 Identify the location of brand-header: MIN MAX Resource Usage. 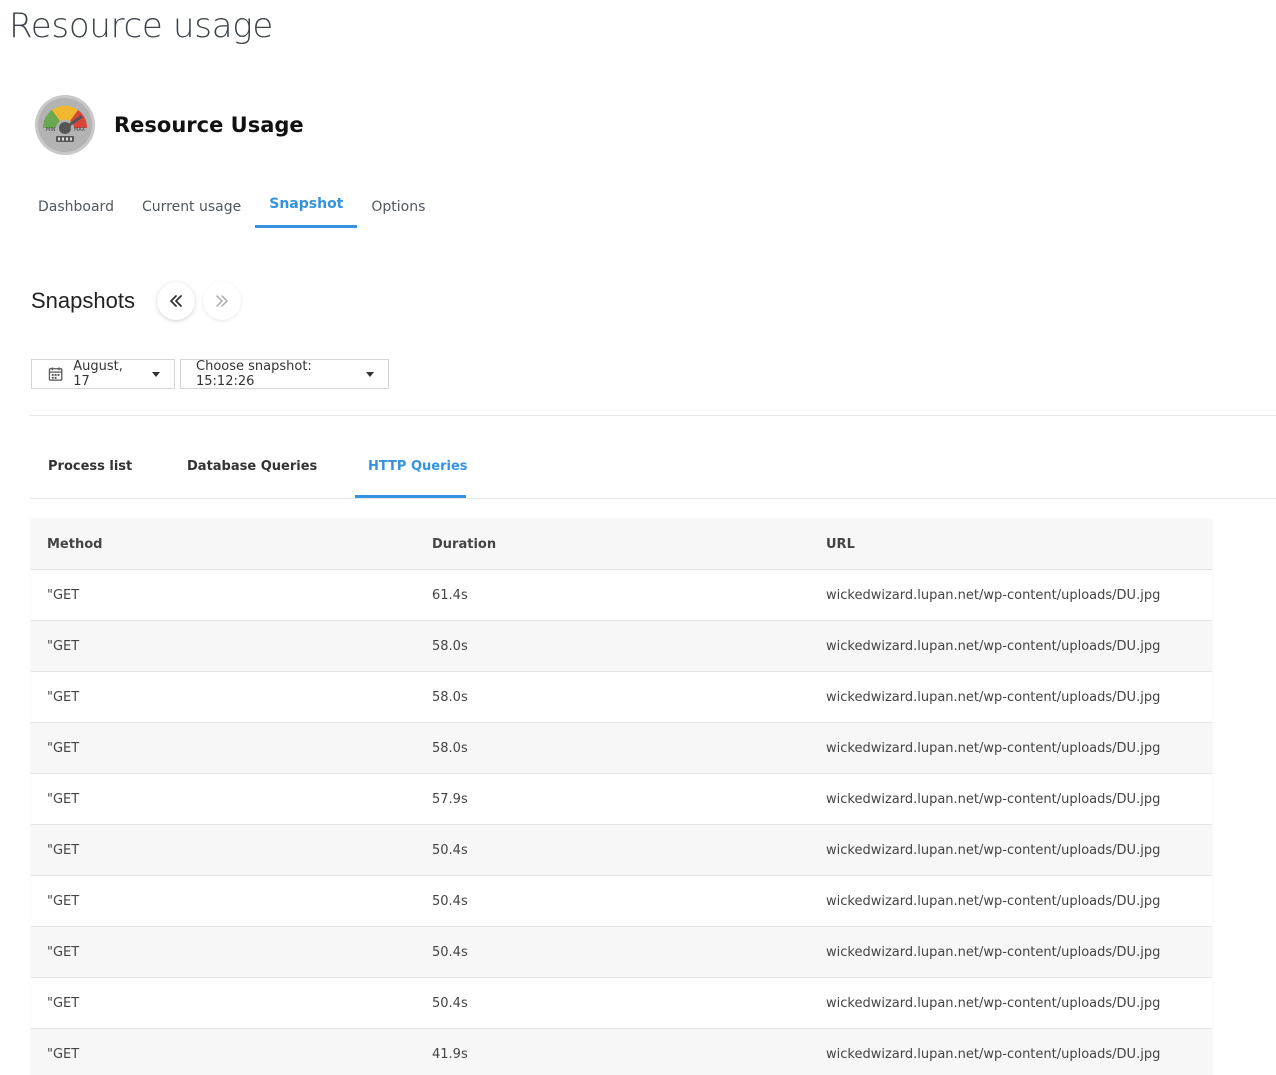
(169, 125).